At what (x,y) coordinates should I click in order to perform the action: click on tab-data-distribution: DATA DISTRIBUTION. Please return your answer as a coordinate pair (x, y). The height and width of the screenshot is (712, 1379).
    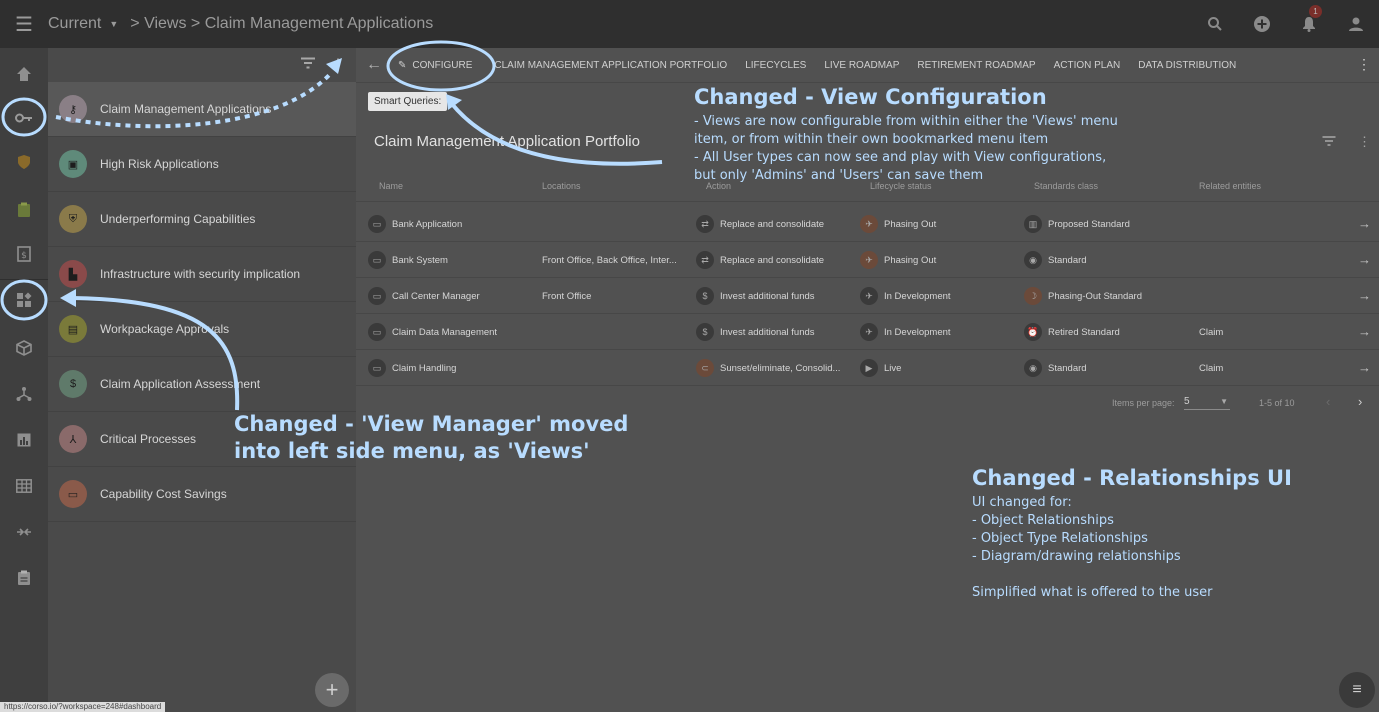
    Looking at the image, I should click on (1187, 65).